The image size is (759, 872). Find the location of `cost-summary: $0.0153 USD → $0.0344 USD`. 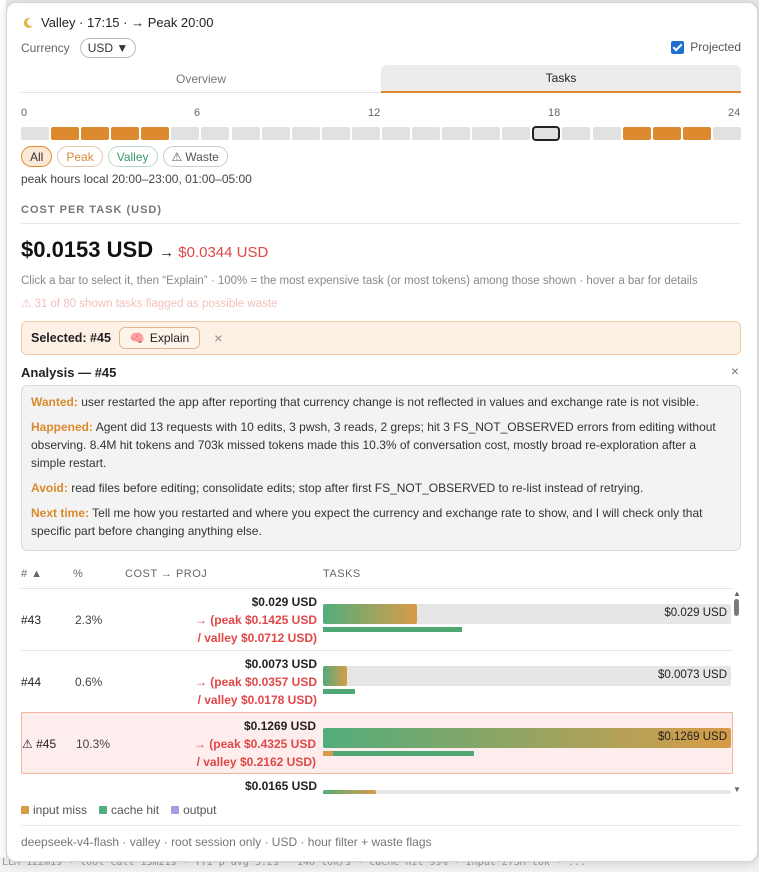

cost-summary: $0.0153 USD → $0.0344 USD is located at coordinates (144, 250).